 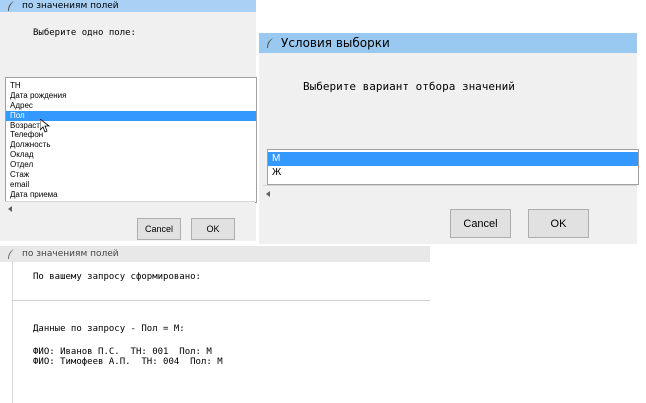 I want to click on results-titlebar: по значениям полей, so click(x=215, y=254).